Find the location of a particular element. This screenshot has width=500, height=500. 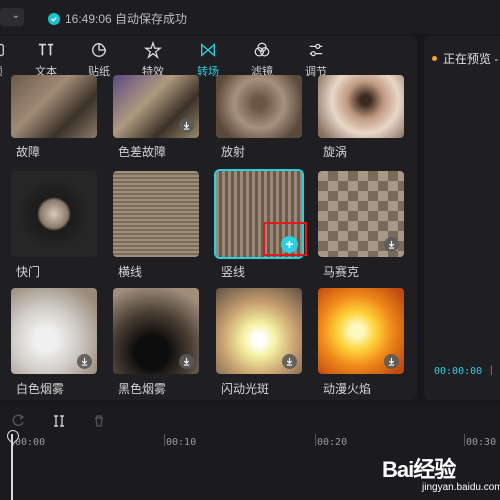

tab-transition: 转场 is located at coordinates (208, 58).